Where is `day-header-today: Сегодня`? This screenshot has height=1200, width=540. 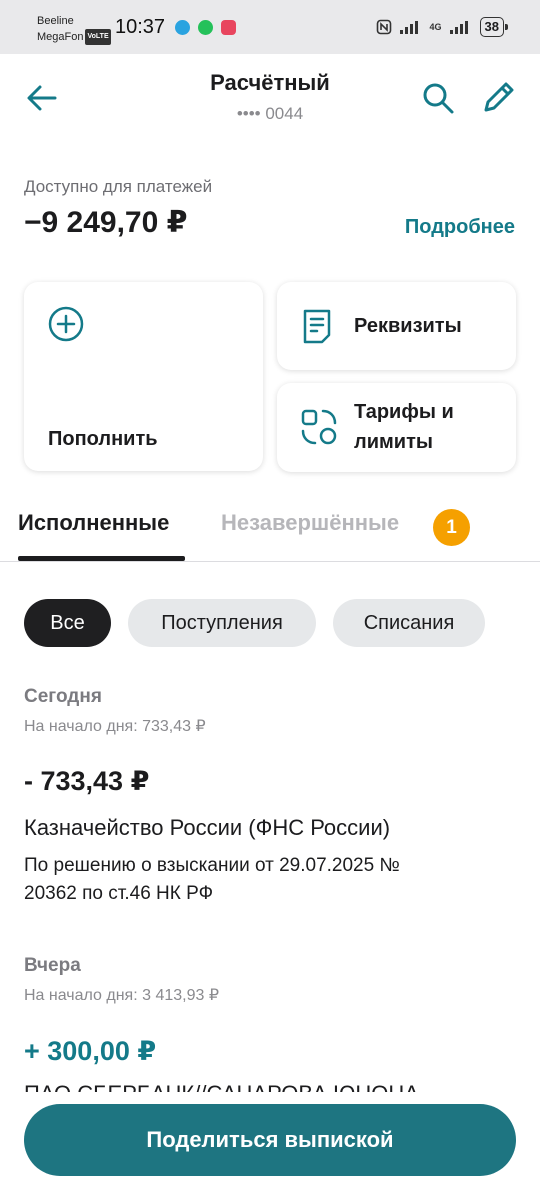 day-header-today: Сегодня is located at coordinates (63, 696).